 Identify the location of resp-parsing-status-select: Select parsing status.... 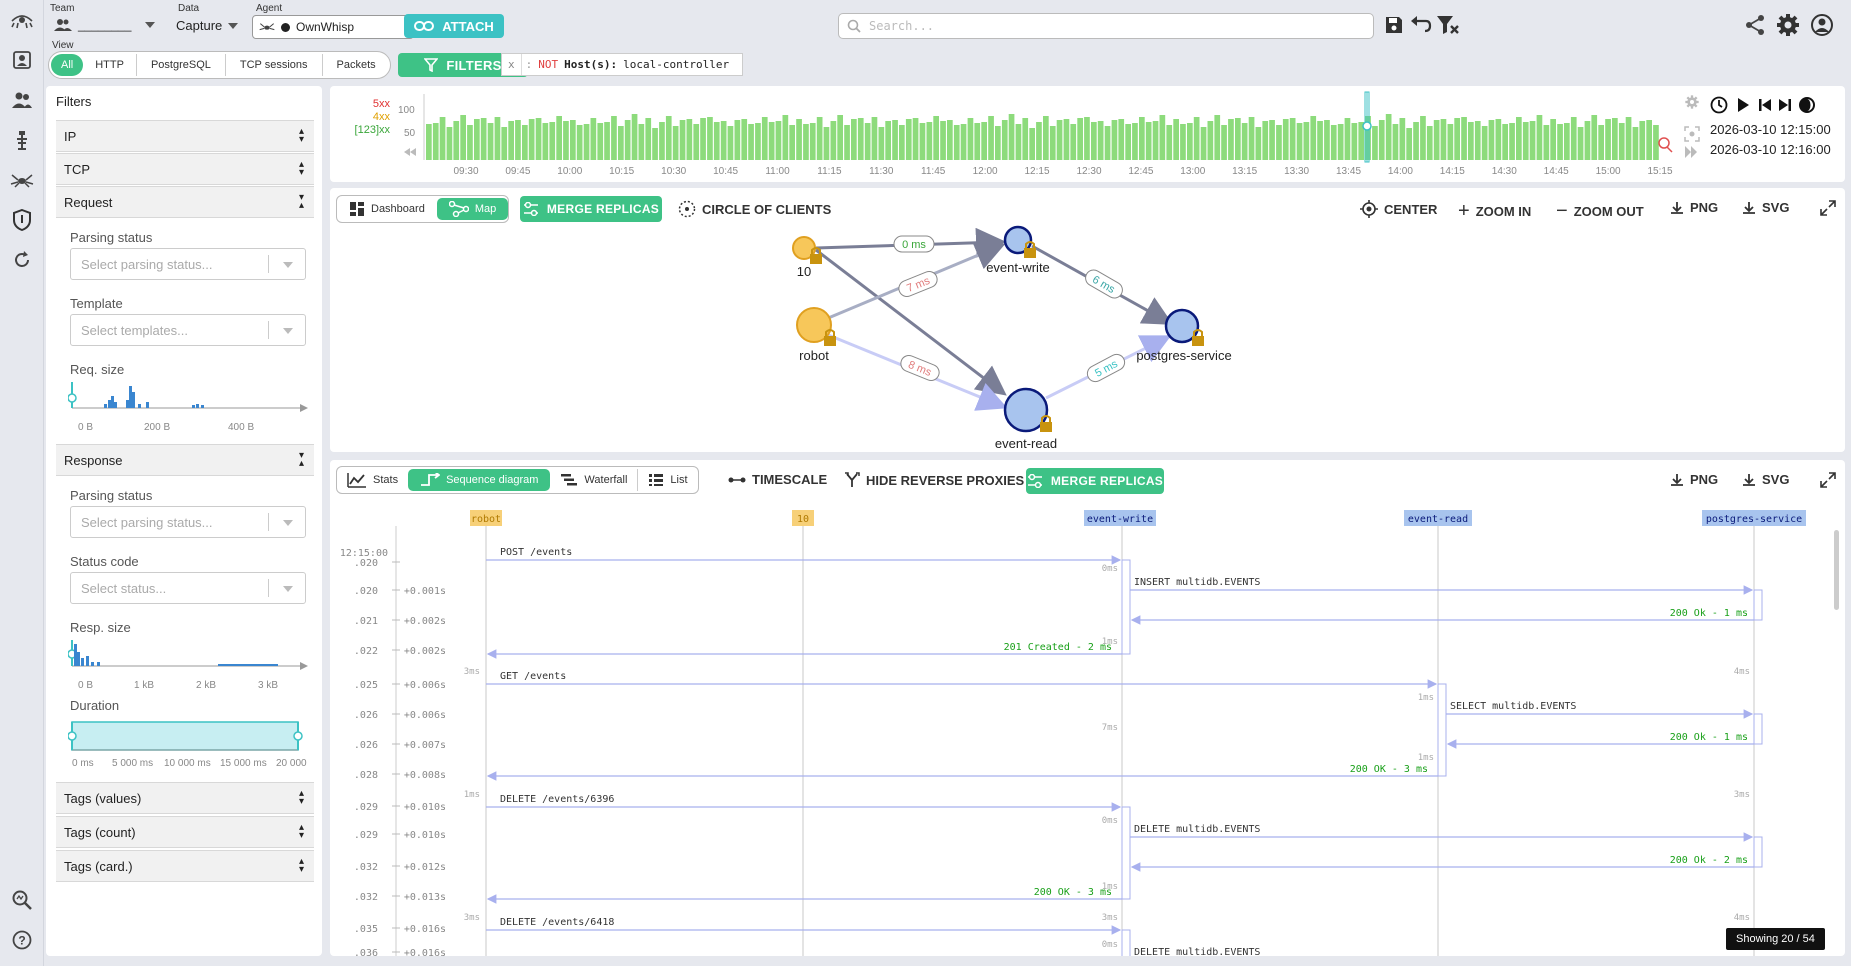
(188, 522).